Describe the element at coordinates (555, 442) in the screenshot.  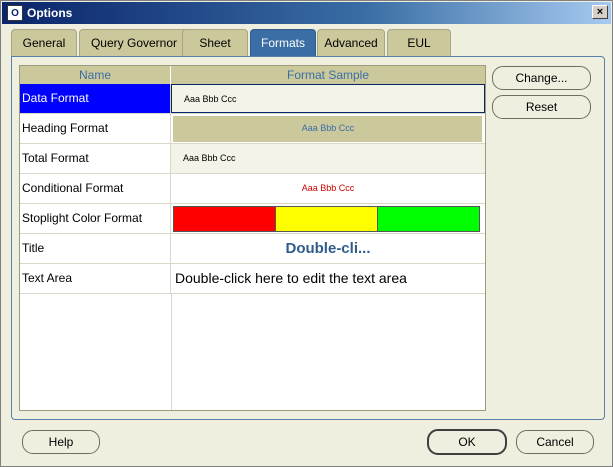
I see `cancel-button: Cancel` at that location.